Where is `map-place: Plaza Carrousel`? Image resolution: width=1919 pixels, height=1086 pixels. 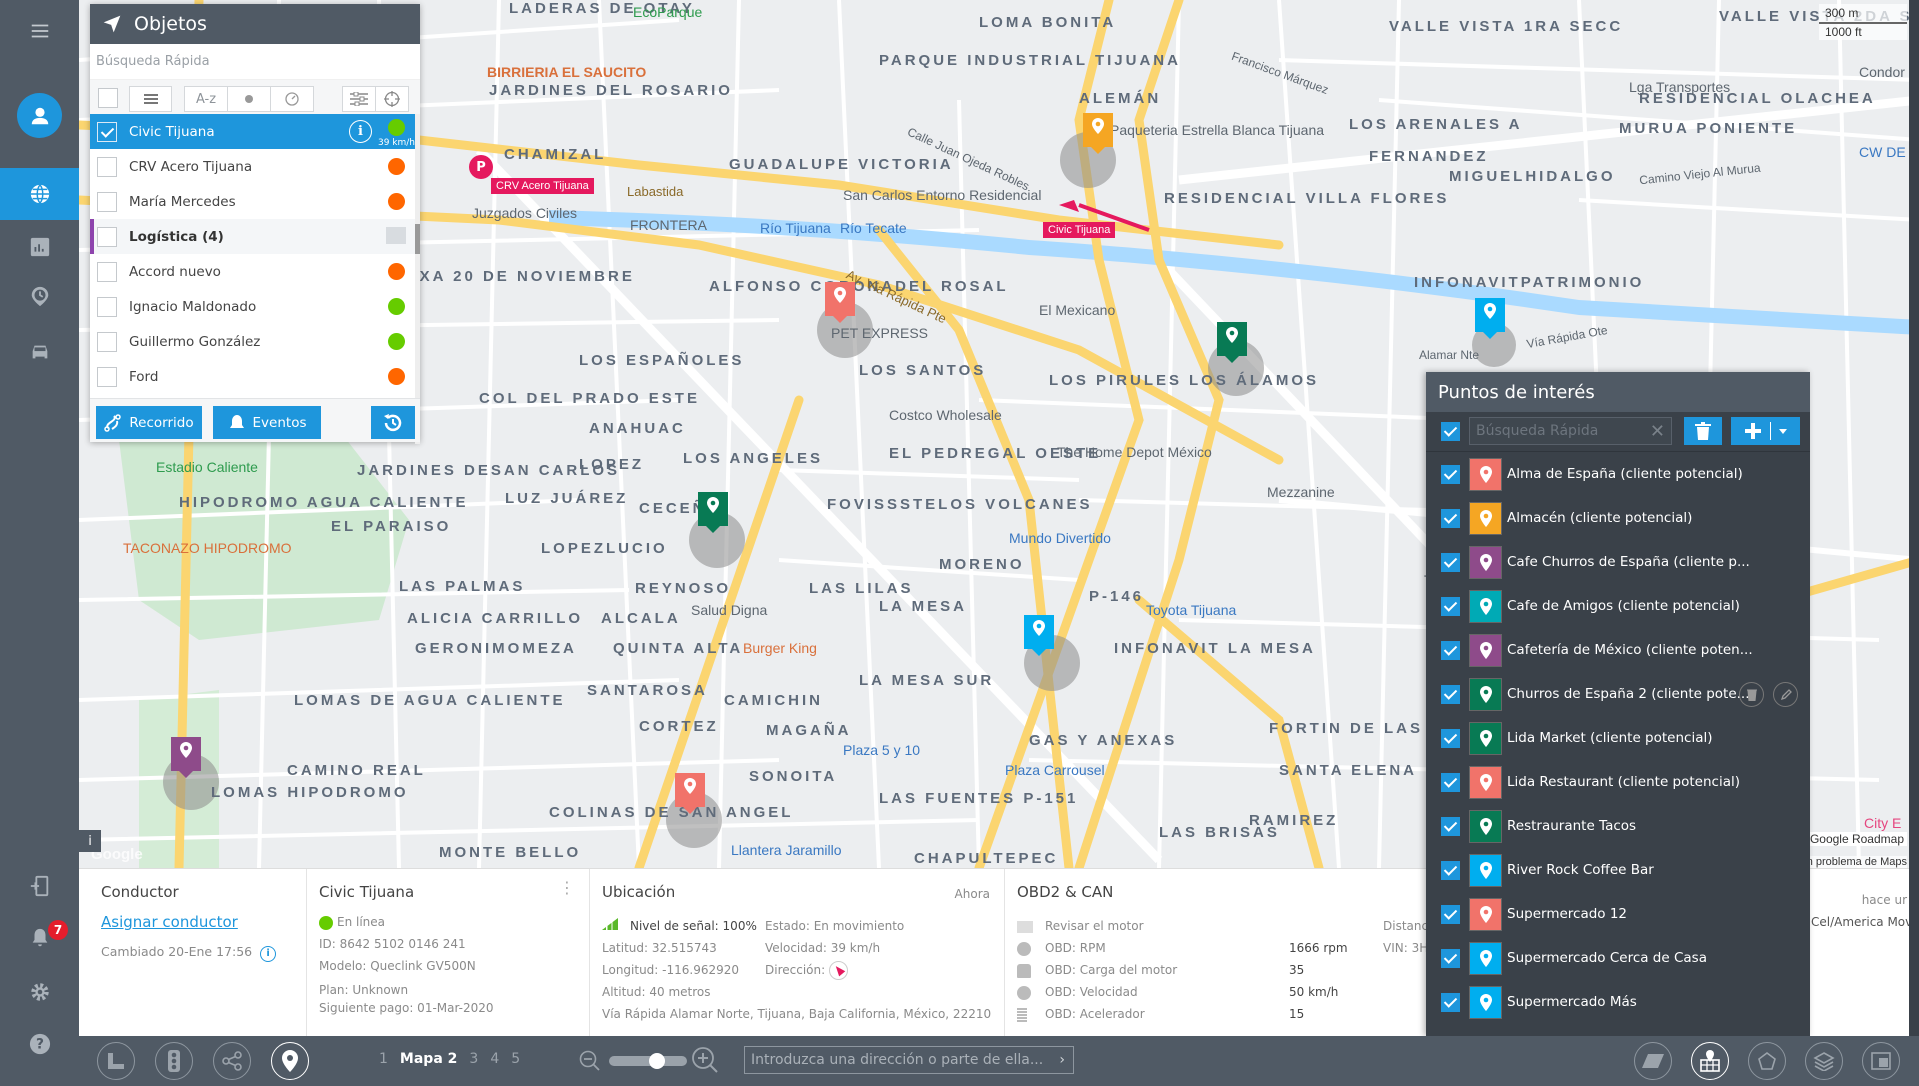 map-place: Plaza Carrousel is located at coordinates (1055, 770).